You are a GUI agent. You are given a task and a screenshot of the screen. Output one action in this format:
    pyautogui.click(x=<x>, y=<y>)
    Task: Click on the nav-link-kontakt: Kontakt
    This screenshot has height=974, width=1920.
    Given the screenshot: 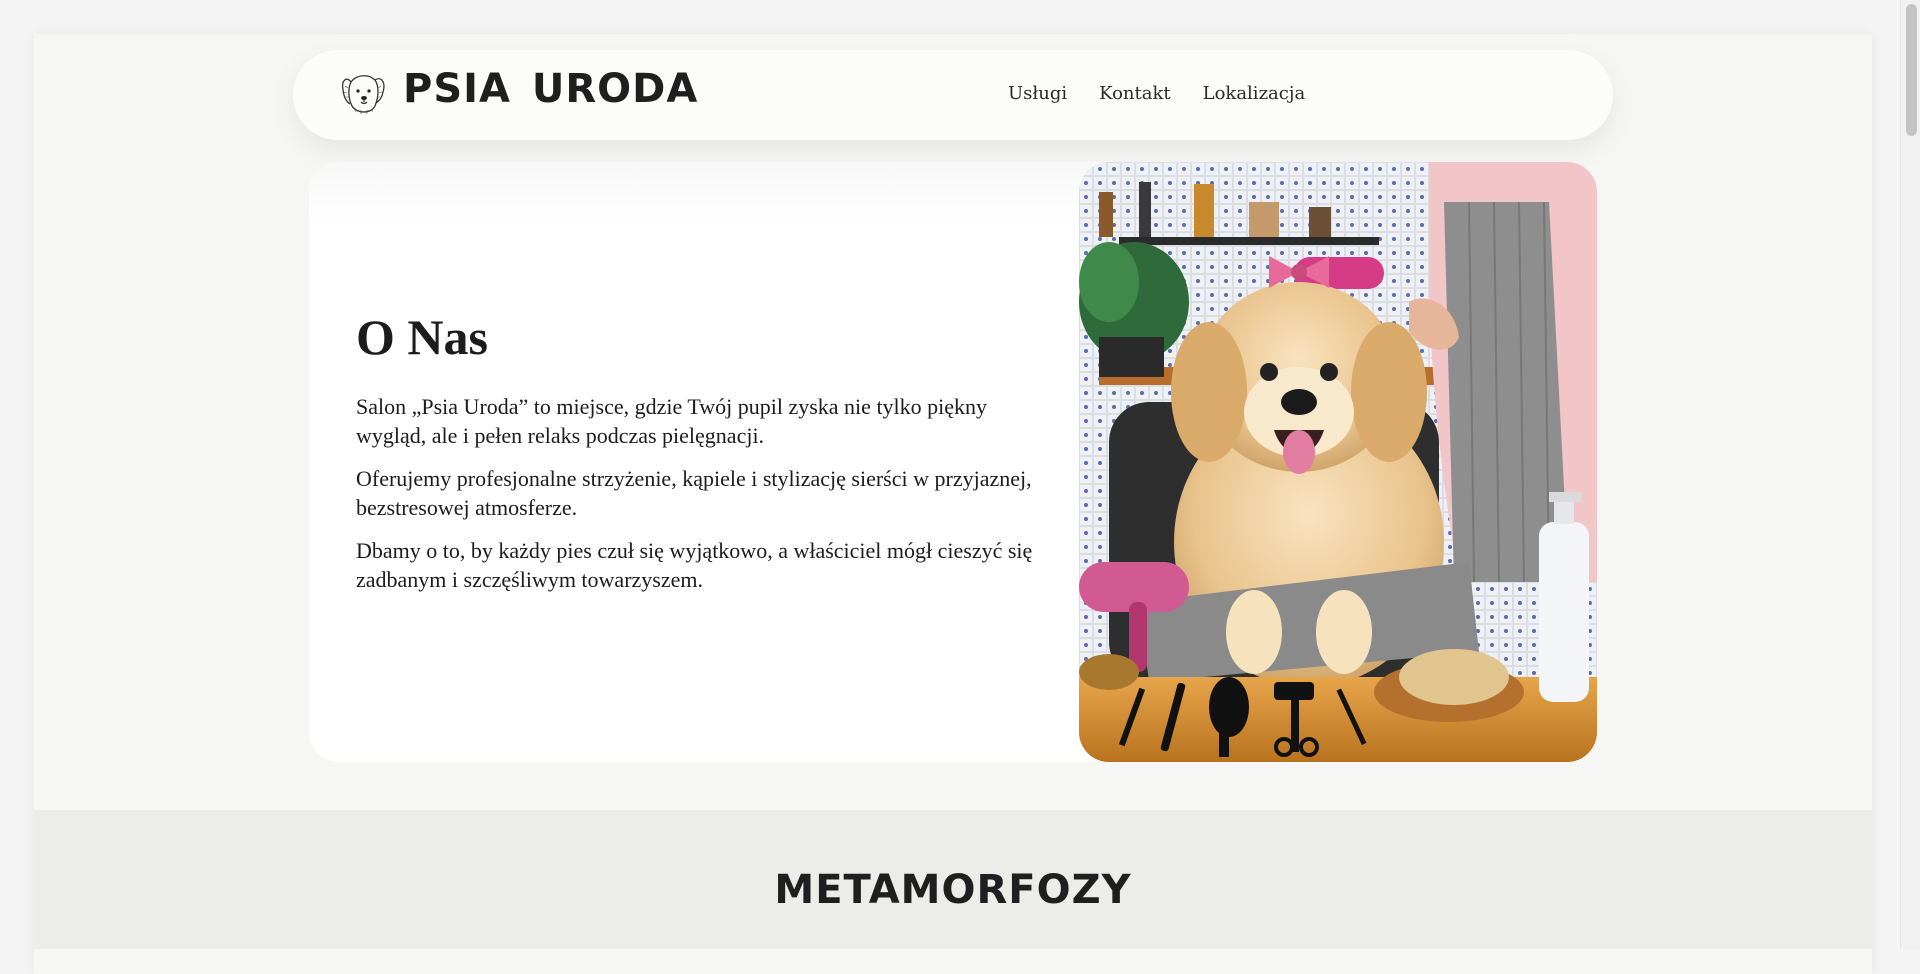 What is the action you would take?
    pyautogui.click(x=1135, y=93)
    